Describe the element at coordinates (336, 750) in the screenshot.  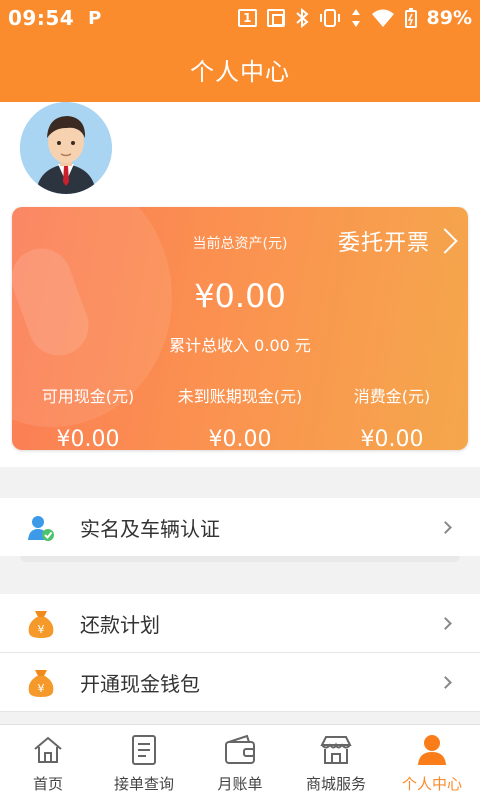
I see `store-icon` at that location.